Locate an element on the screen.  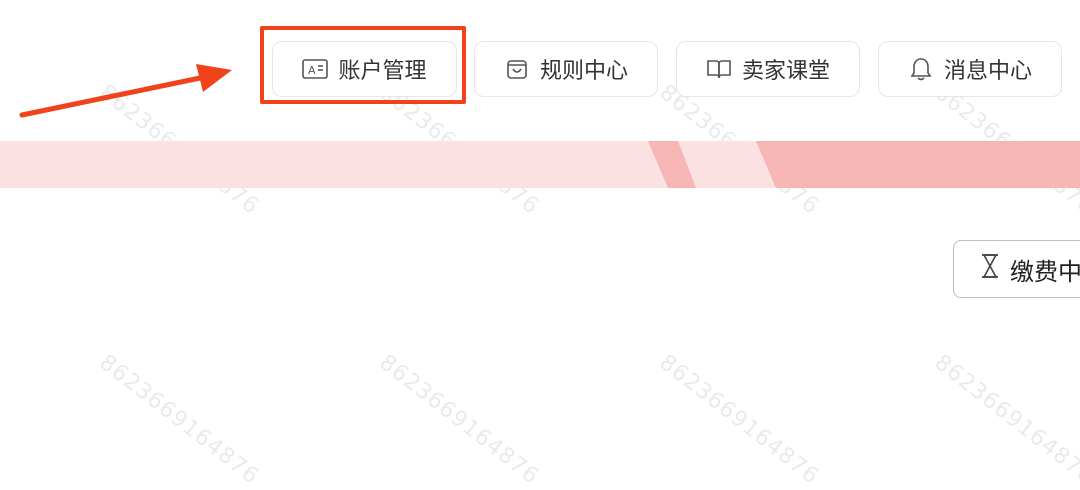
message-center-label: 消息中心 is located at coordinates (987, 71).